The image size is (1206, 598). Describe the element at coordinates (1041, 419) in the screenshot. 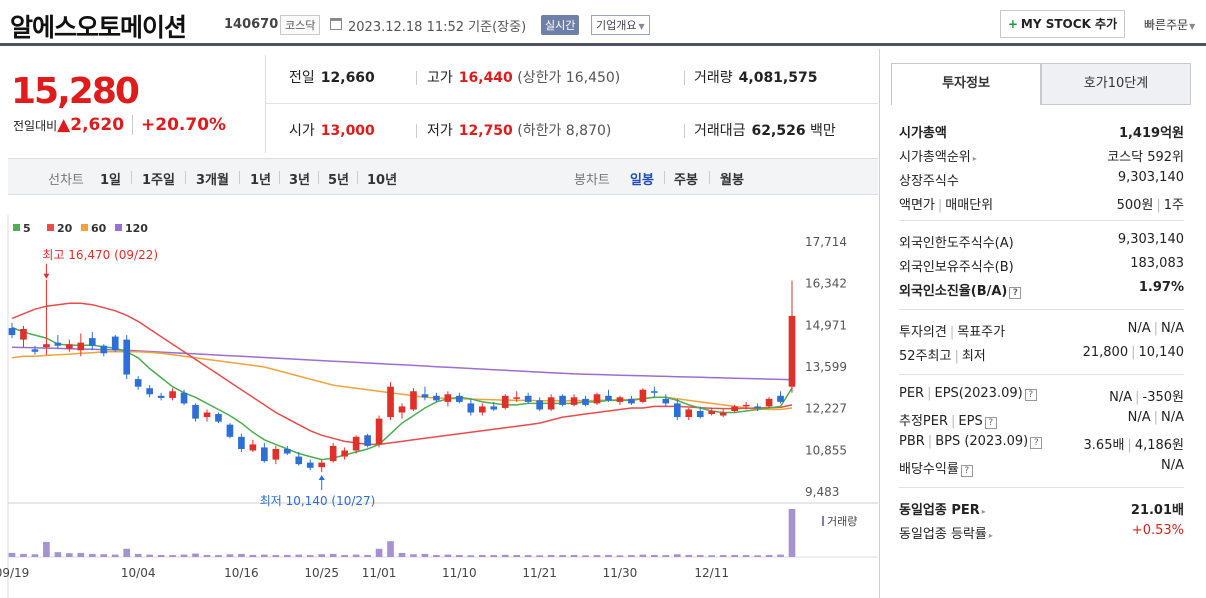

I see `info-row: 추정PER | EPS? N/A | N/A` at that location.